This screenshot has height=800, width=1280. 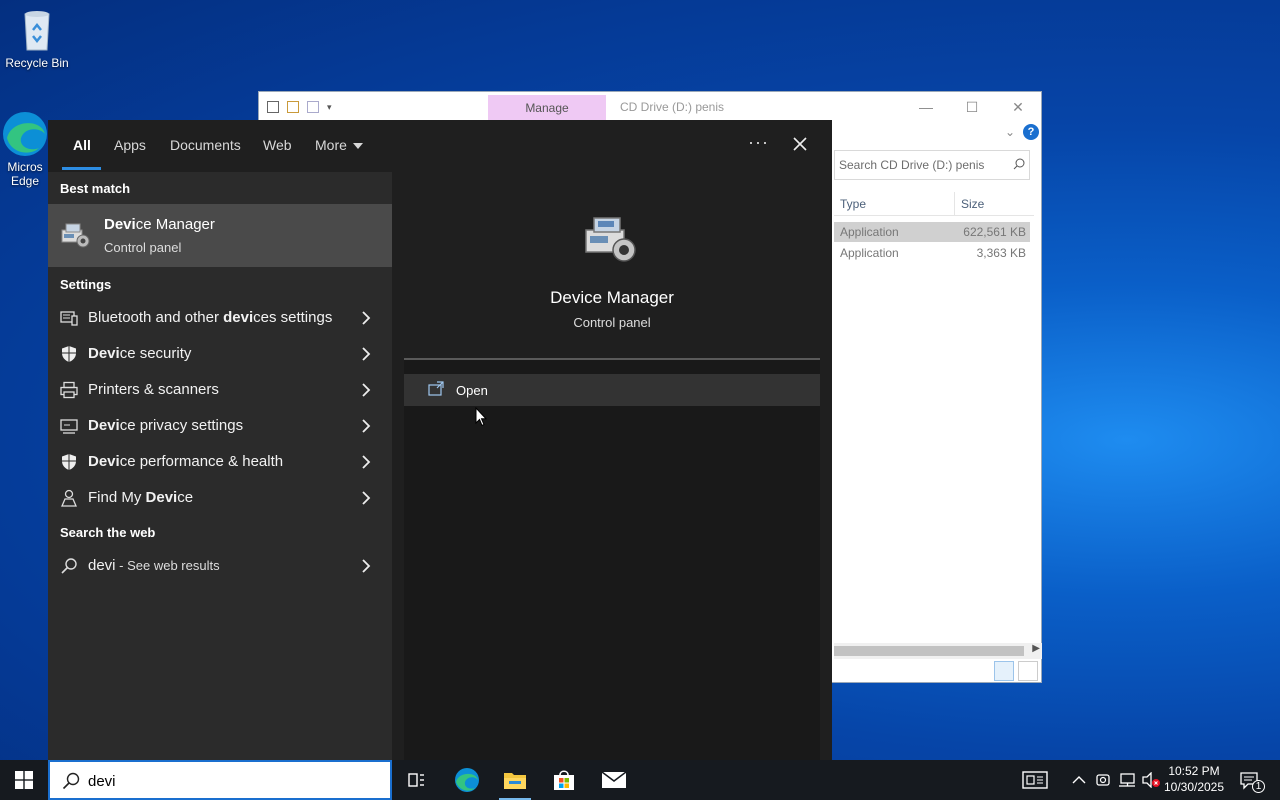 What do you see at coordinates (220, 566) in the screenshot?
I see `web-search-result: devi - See web results` at bounding box center [220, 566].